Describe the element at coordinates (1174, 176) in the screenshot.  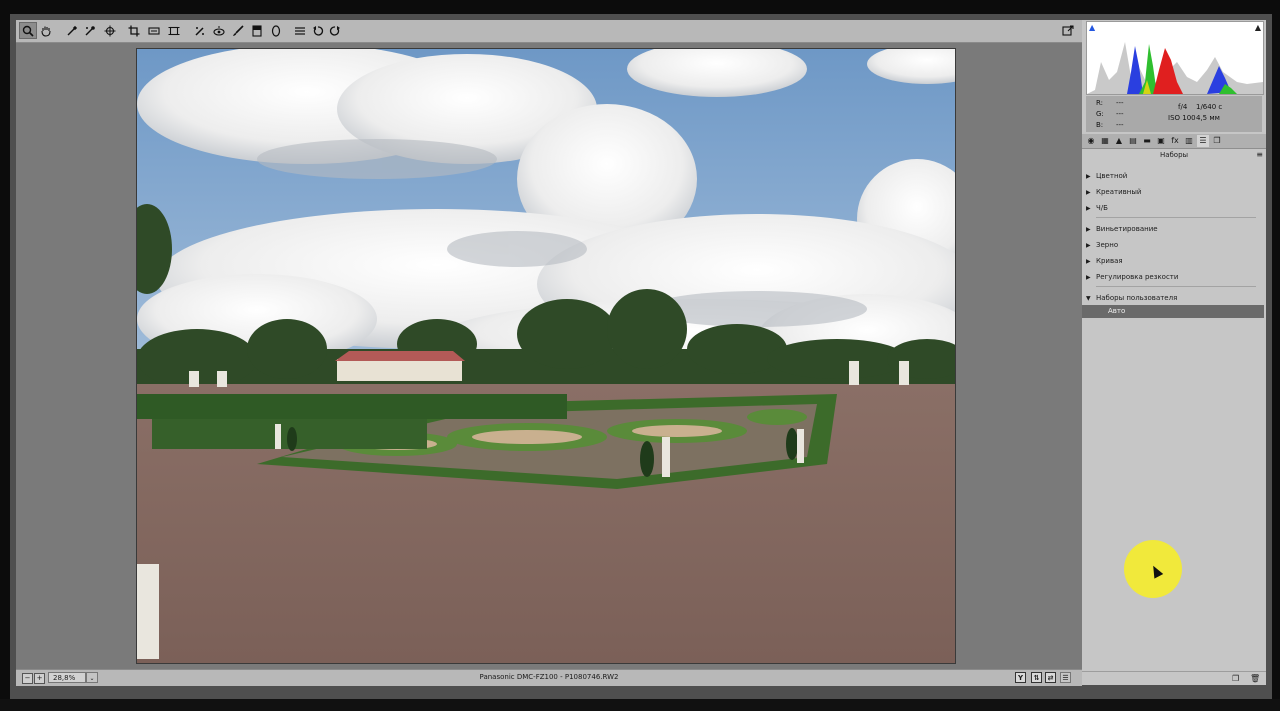
I see `preset-group-color: ▶ Цветной` at that location.